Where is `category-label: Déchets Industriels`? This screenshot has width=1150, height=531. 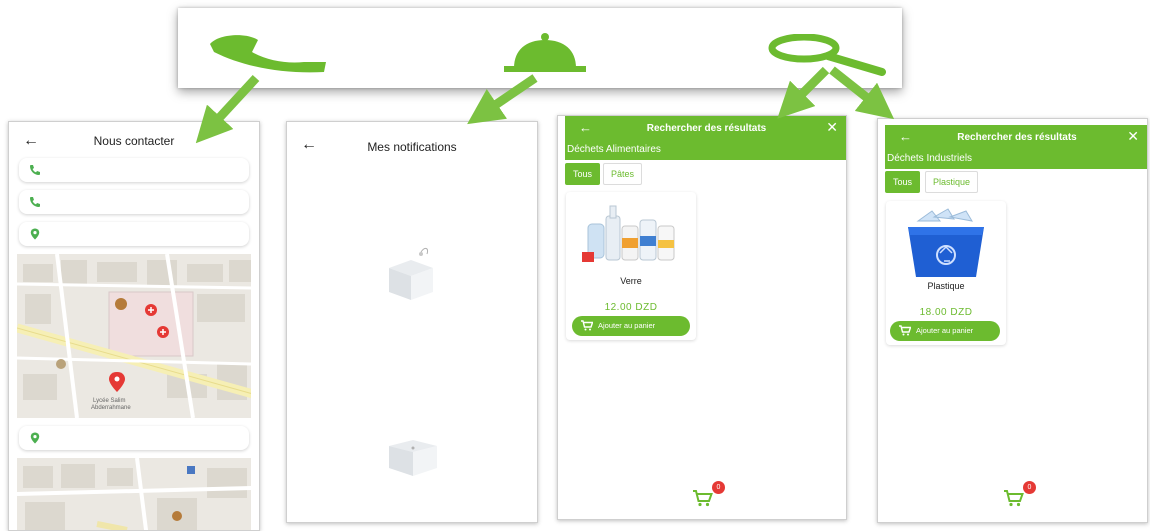
category-label: Déchets Industriels is located at coordinates (930, 158).